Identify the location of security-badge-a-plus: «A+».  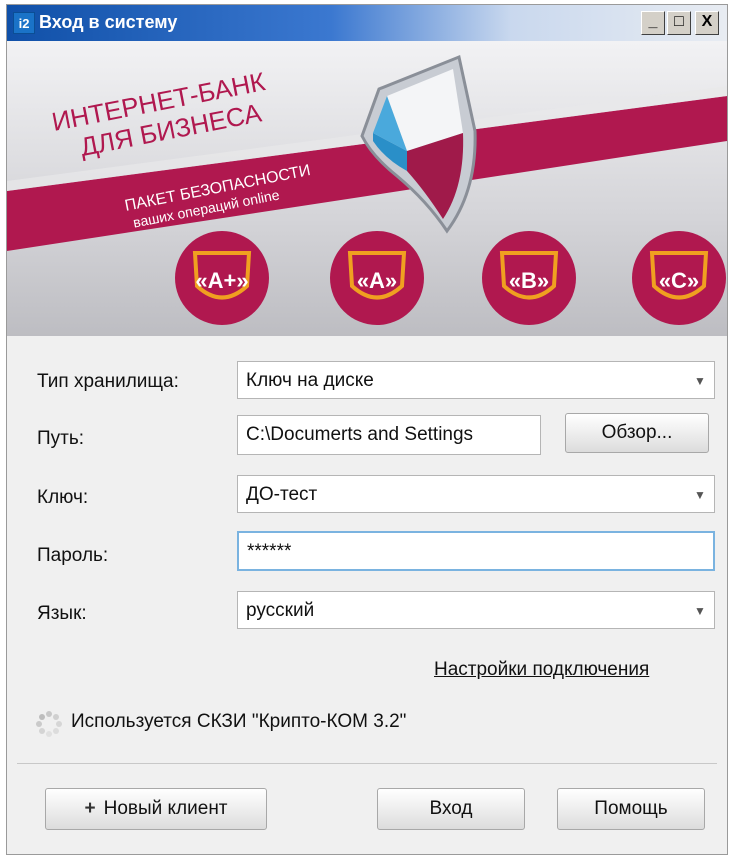
(222, 278).